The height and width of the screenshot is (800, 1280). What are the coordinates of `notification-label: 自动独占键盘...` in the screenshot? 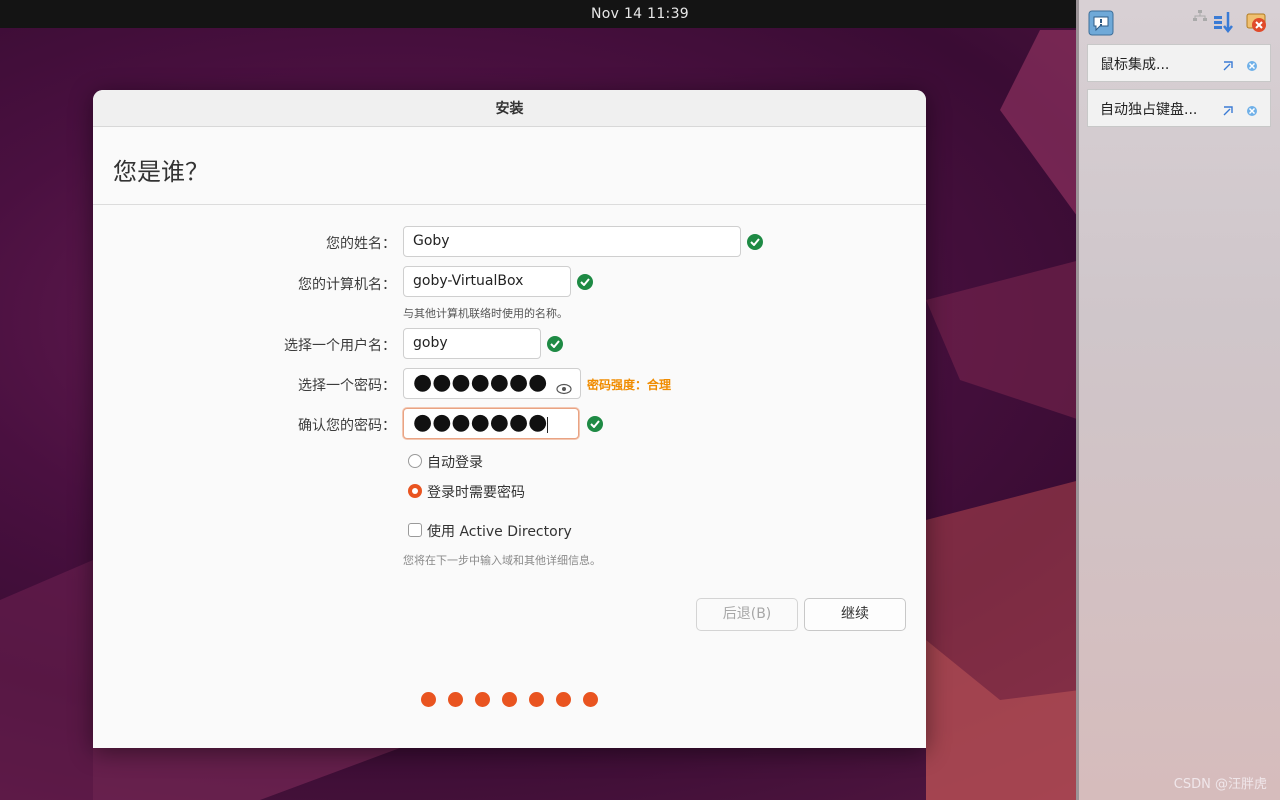 It's located at (1149, 110).